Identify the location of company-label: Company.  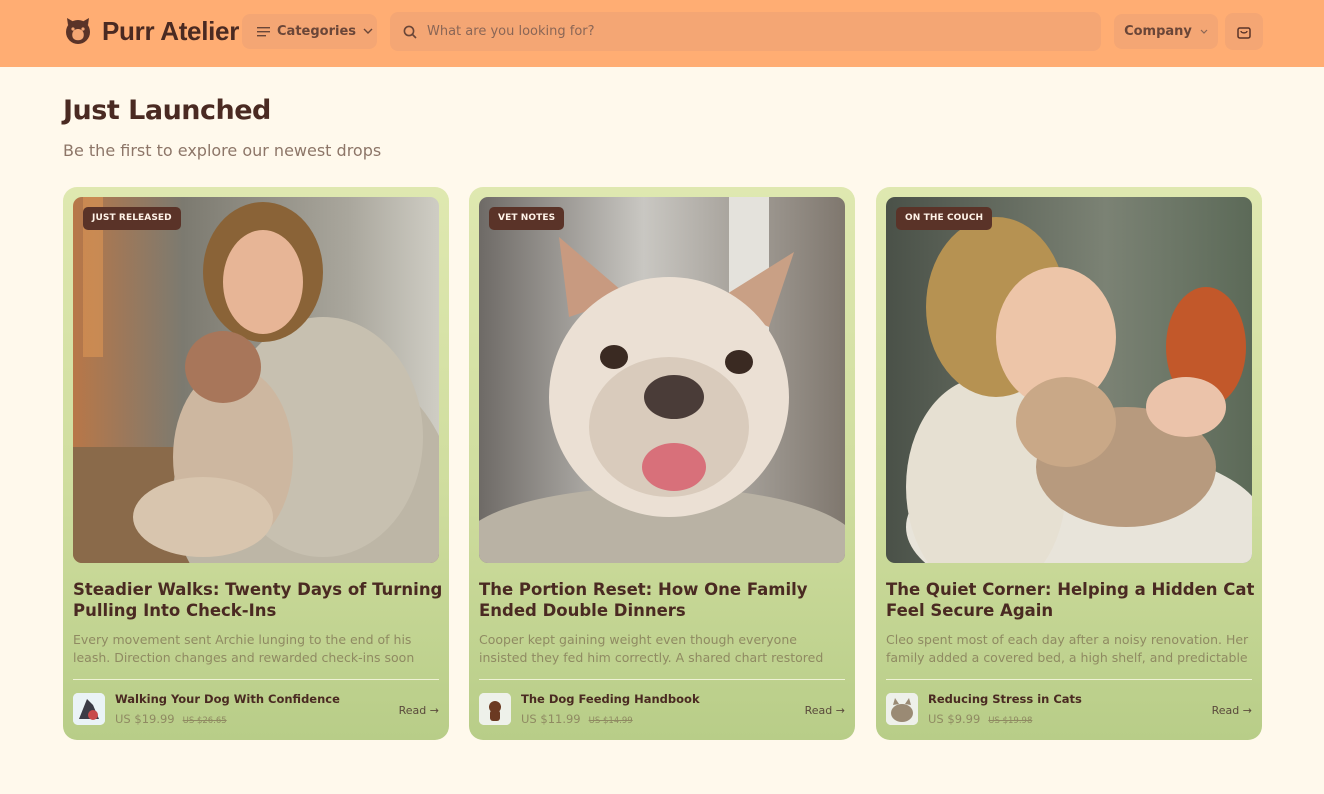
(1158, 31).